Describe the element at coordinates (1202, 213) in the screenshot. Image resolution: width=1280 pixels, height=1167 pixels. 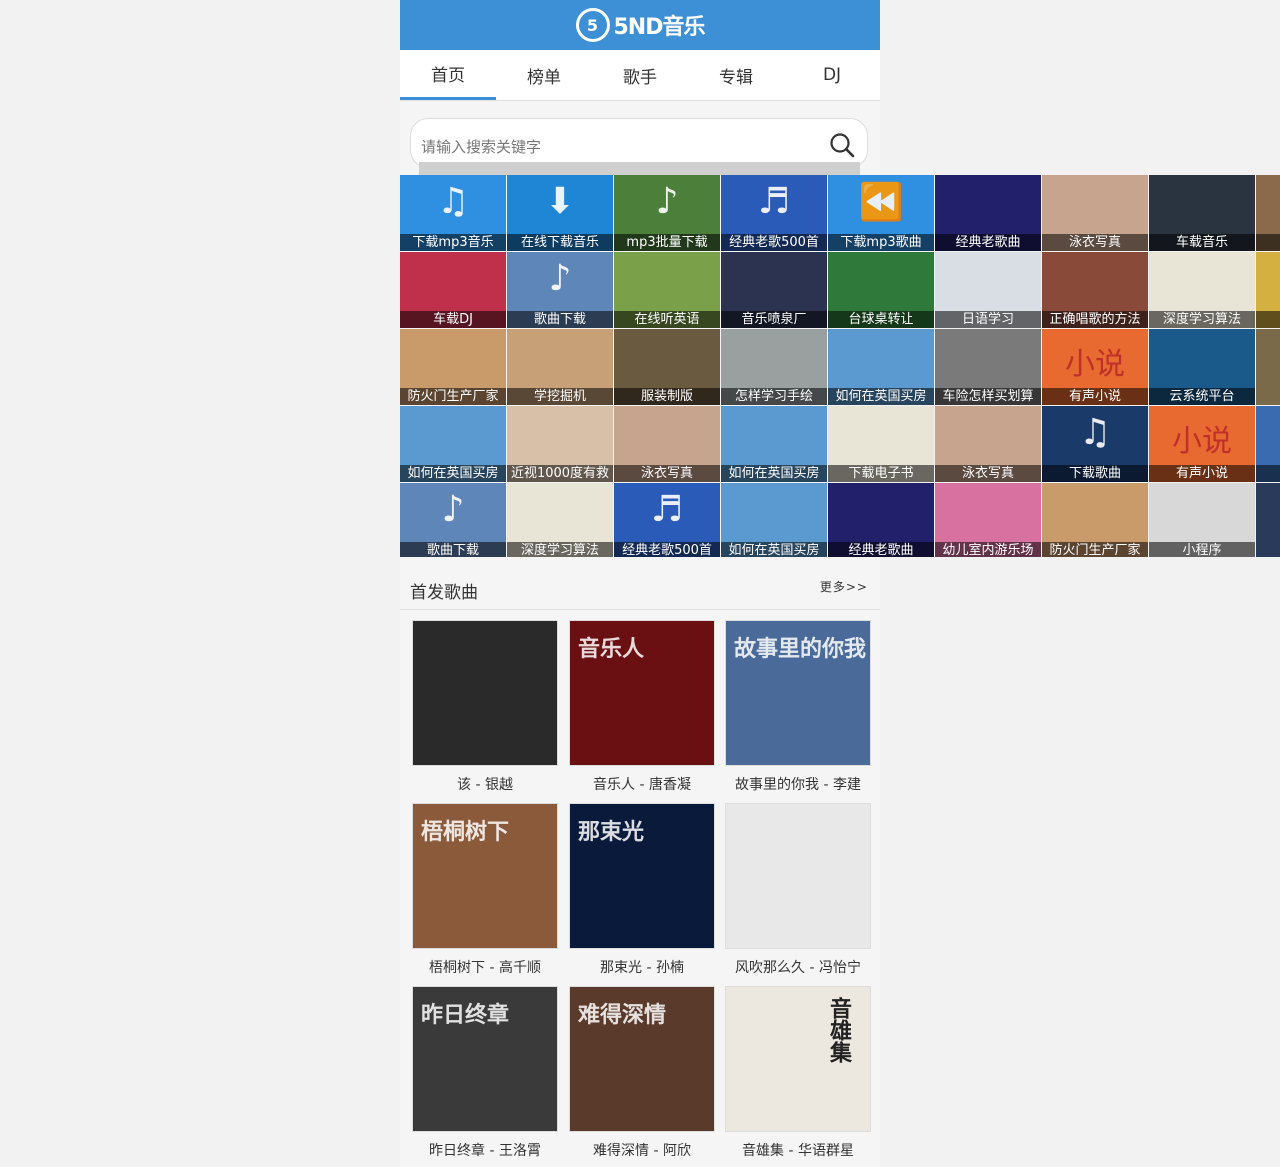
I see `ad-tile: 车载音乐` at that location.